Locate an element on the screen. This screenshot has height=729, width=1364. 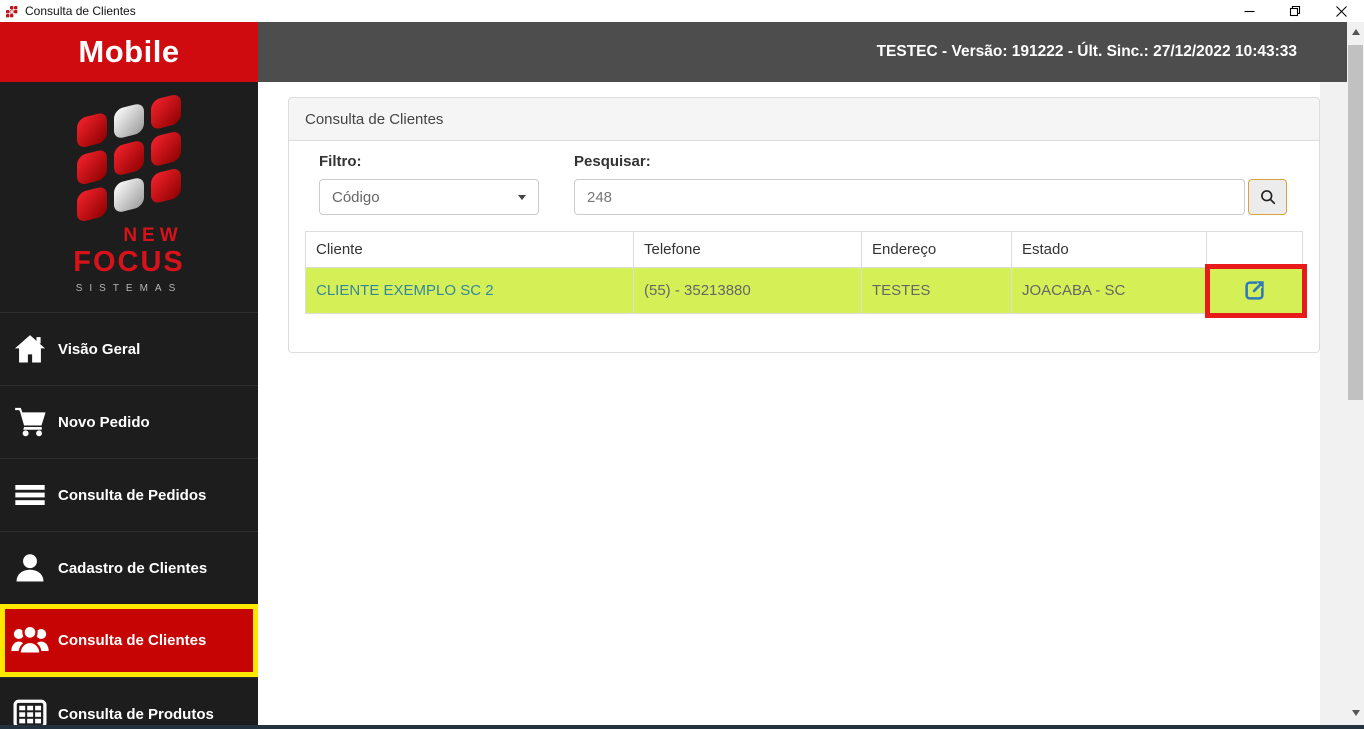
close-button is located at coordinates (1341, 11).